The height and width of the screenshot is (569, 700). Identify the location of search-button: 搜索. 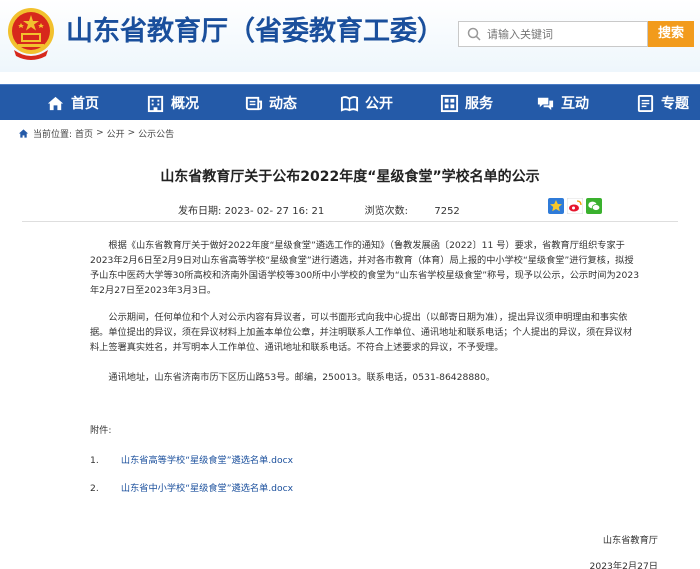
(671, 34).